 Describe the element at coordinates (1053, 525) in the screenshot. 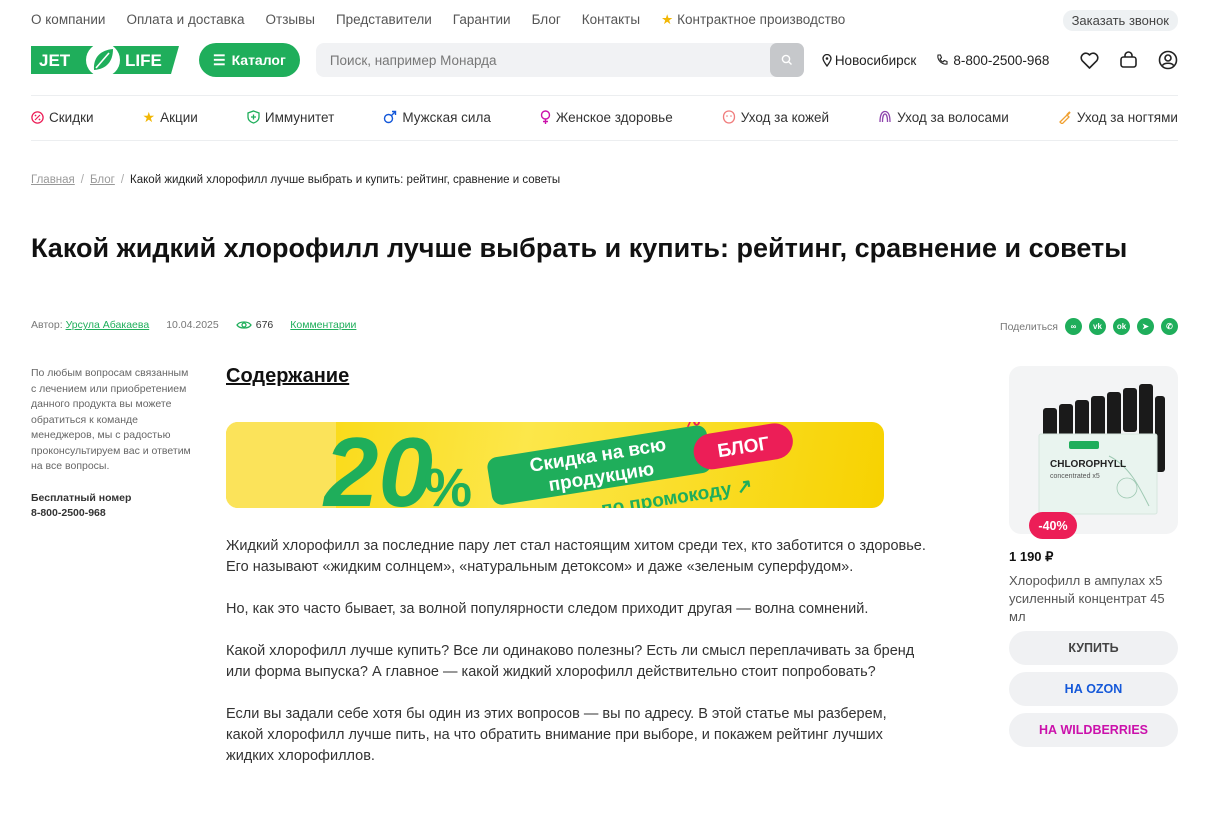

I see `discount-badge: -40%` at that location.